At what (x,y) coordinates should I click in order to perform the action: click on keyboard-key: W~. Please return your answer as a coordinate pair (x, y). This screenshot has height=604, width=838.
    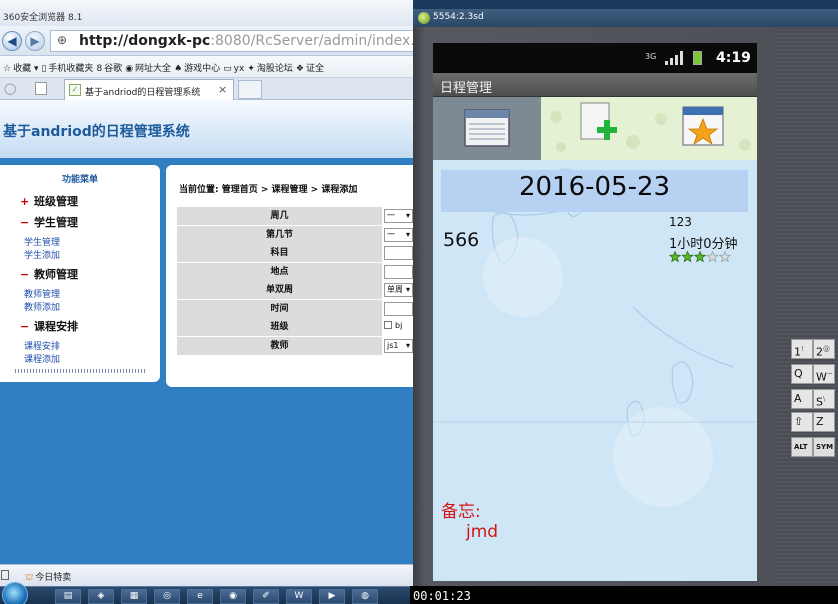
    Looking at the image, I should click on (824, 374).